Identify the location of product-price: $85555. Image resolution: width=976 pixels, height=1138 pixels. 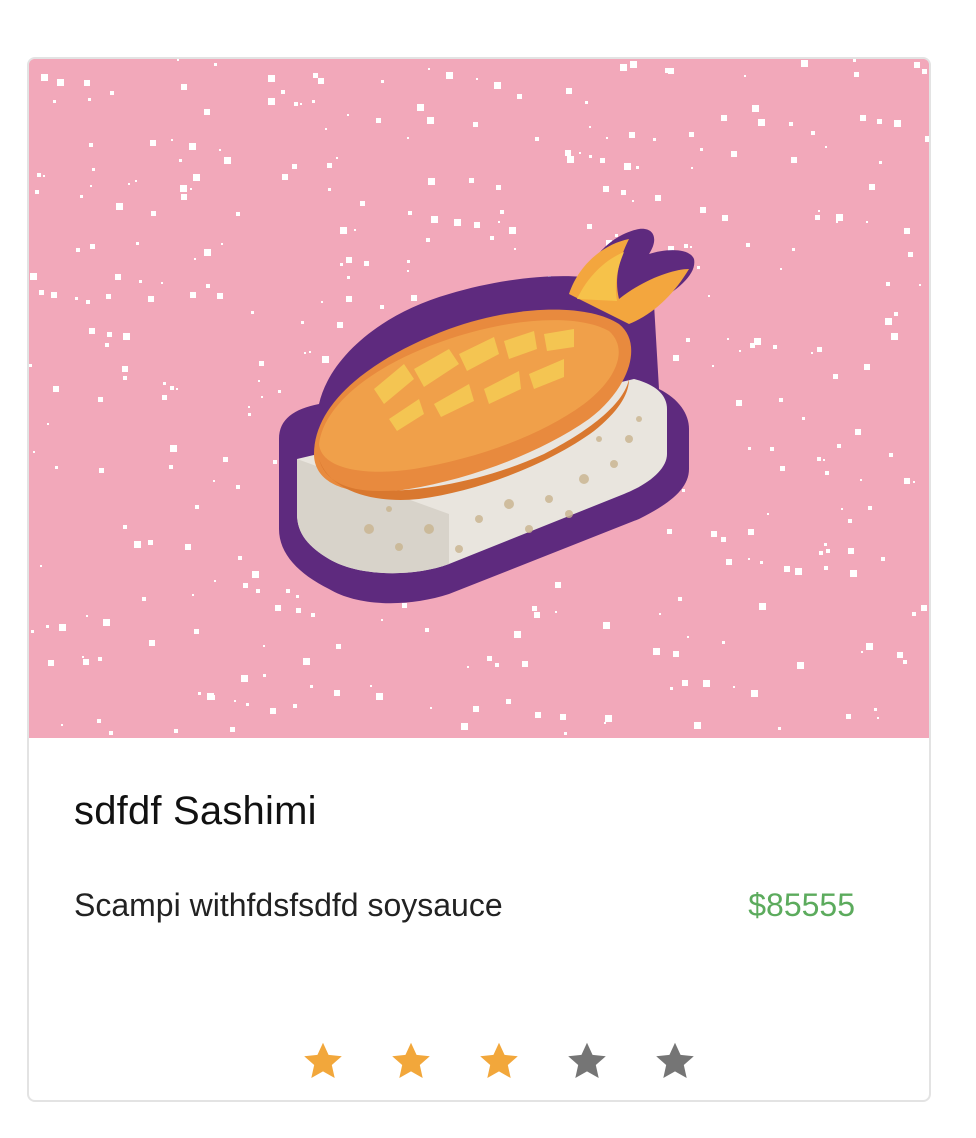
(801, 905).